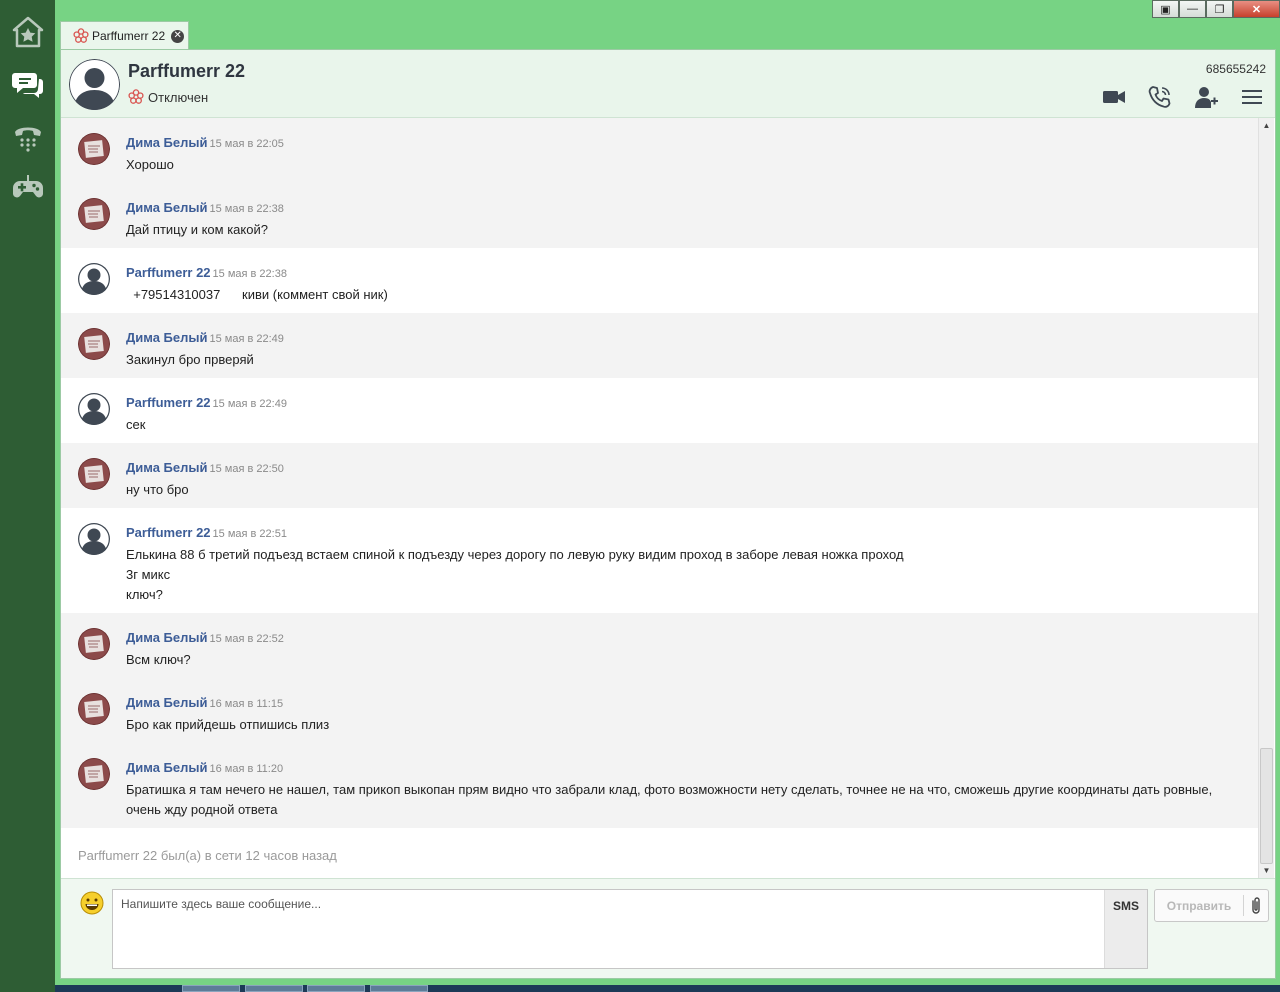 Image resolution: width=1280 pixels, height=992 pixels. I want to click on status-text: Отключен, so click(178, 97).